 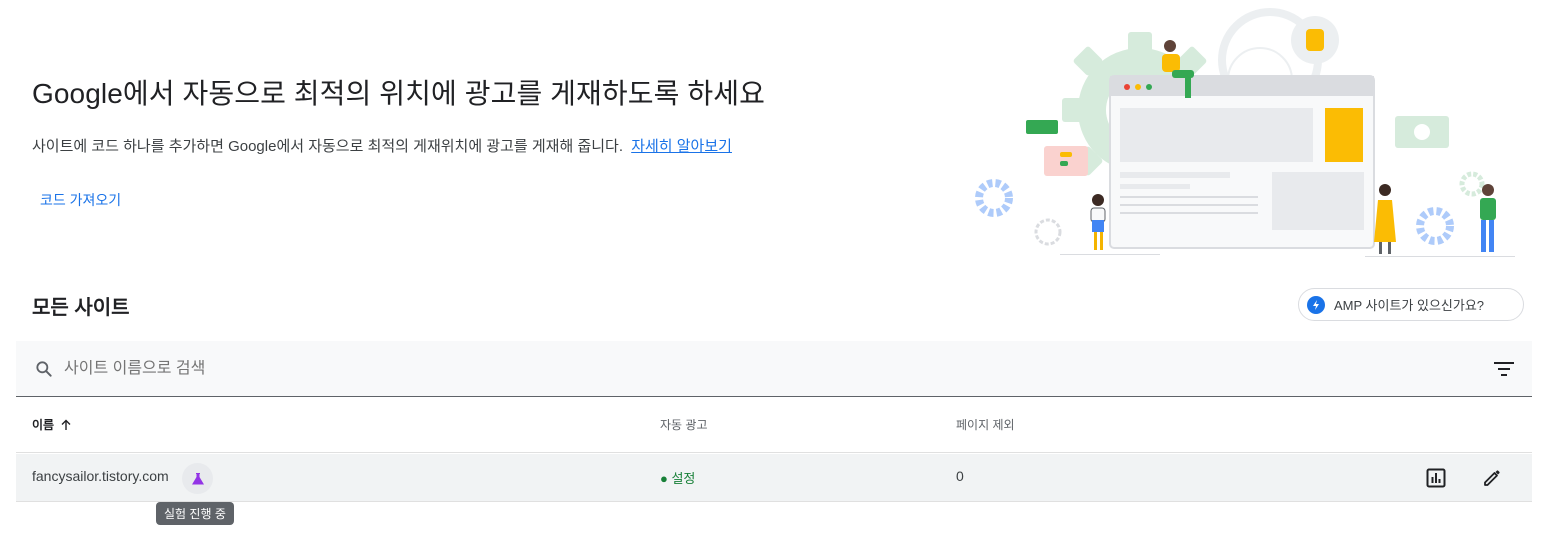 What do you see at coordinates (100, 476) in the screenshot?
I see `site-name: fancysailor.tistory.com` at bounding box center [100, 476].